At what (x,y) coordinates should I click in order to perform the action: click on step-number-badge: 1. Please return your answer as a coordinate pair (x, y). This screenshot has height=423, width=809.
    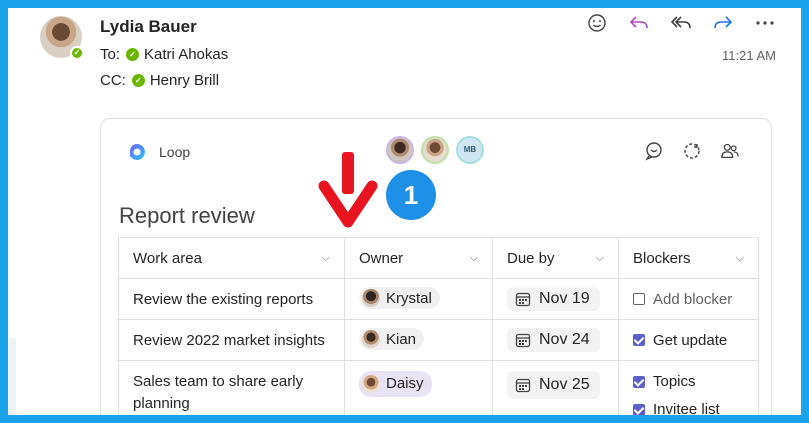
    Looking at the image, I should click on (411, 195).